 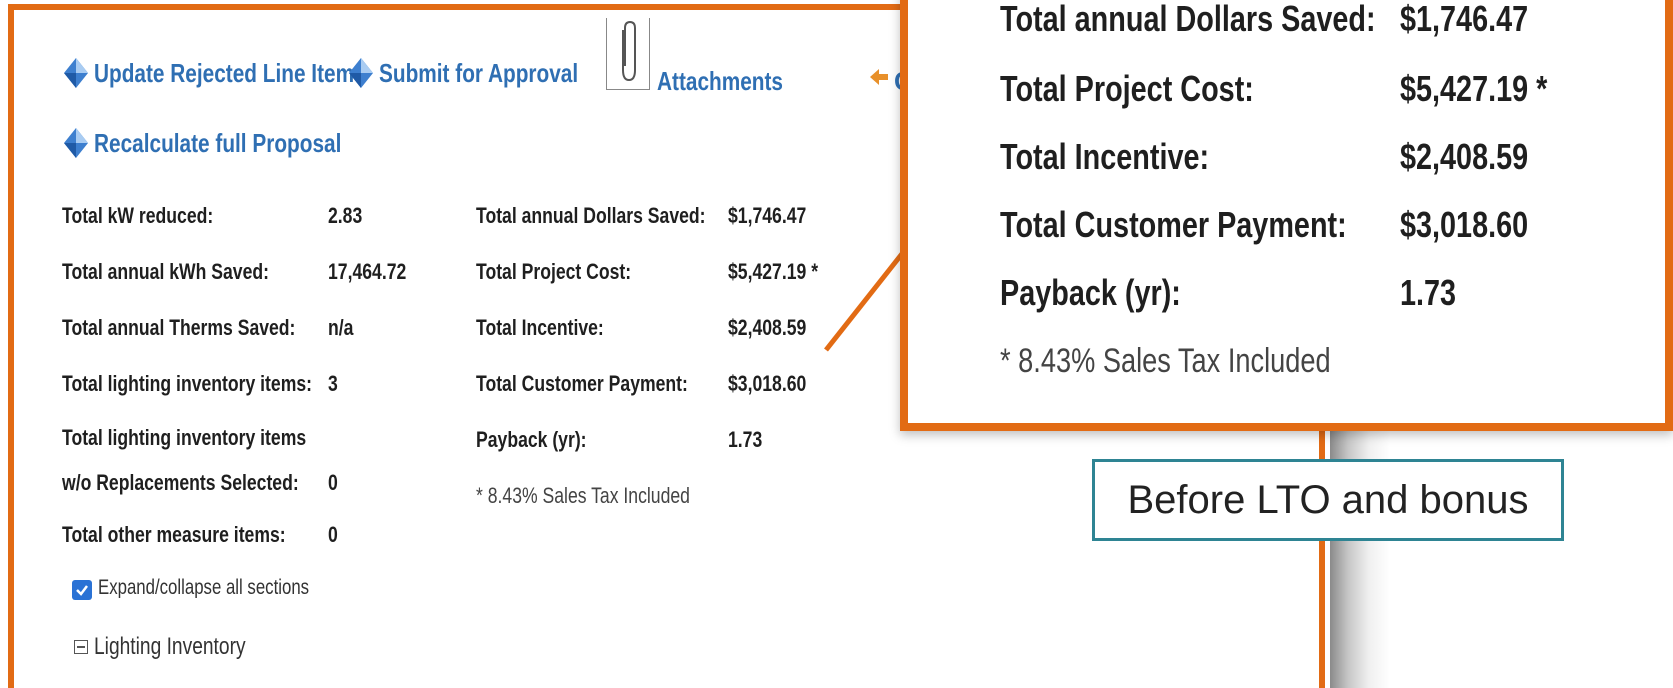 I want to click on summary-value: n/a, so click(x=341, y=327).